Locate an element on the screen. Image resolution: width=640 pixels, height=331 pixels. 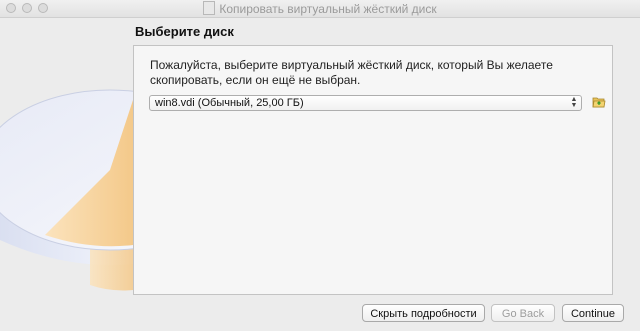
continue-button: Continue is located at coordinates (593, 313).